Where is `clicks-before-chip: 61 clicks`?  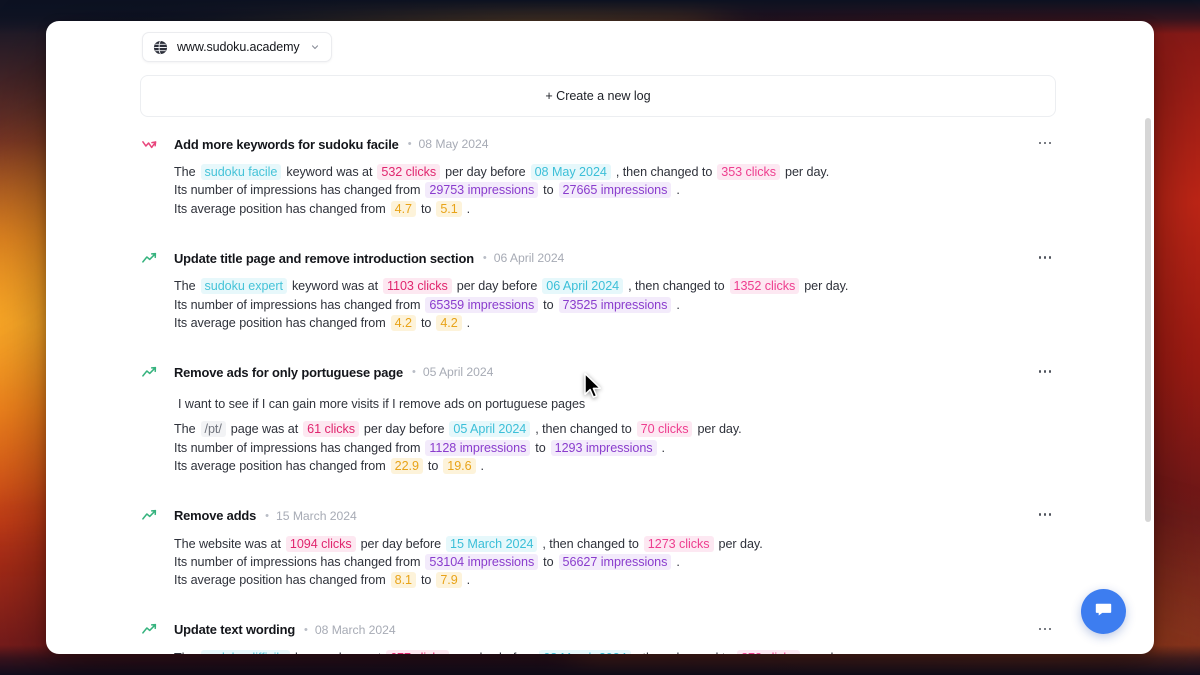
clicks-before-chip: 61 clicks is located at coordinates (331, 429).